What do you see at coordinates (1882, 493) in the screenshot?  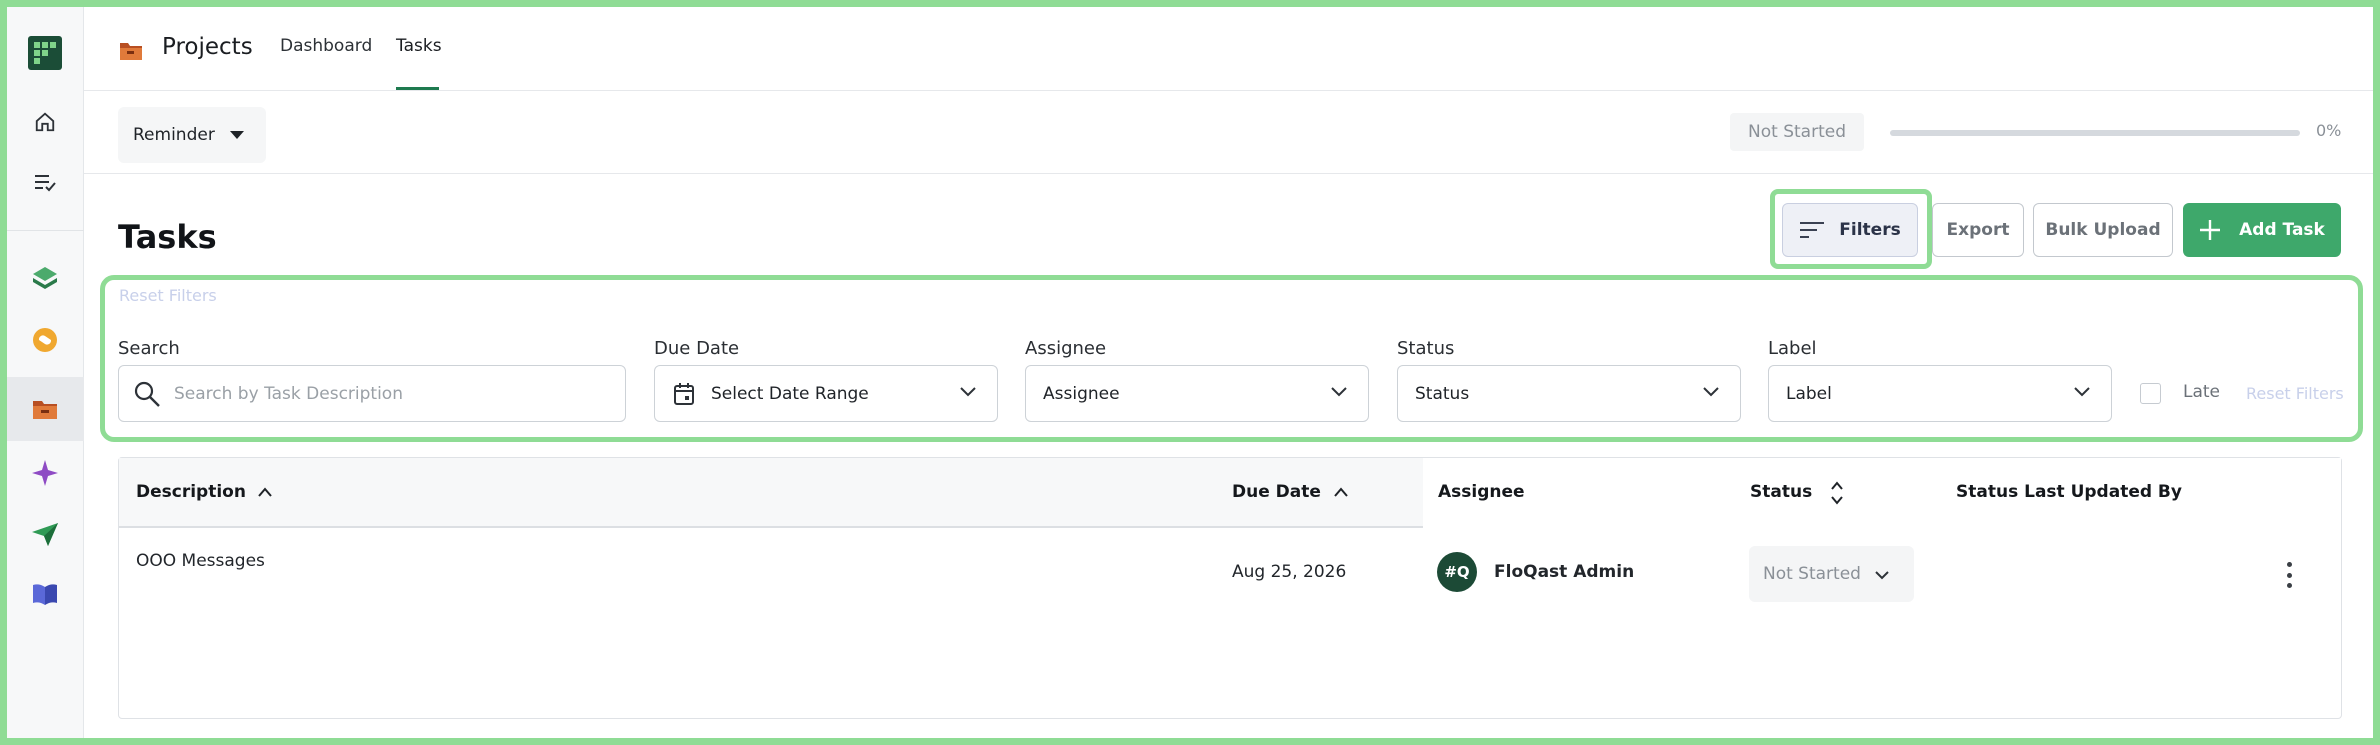 I see `table-header-unsorted` at bounding box center [1882, 493].